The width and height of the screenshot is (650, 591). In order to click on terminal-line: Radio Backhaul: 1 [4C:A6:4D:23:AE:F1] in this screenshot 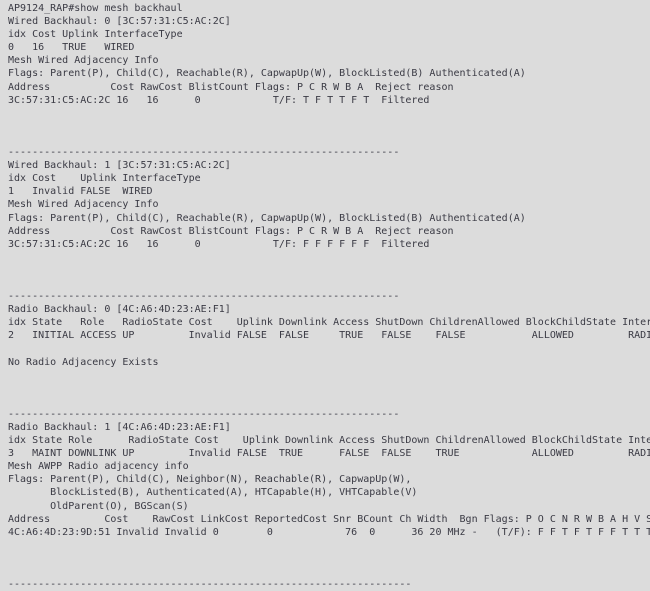, I will do `click(119, 427)`.